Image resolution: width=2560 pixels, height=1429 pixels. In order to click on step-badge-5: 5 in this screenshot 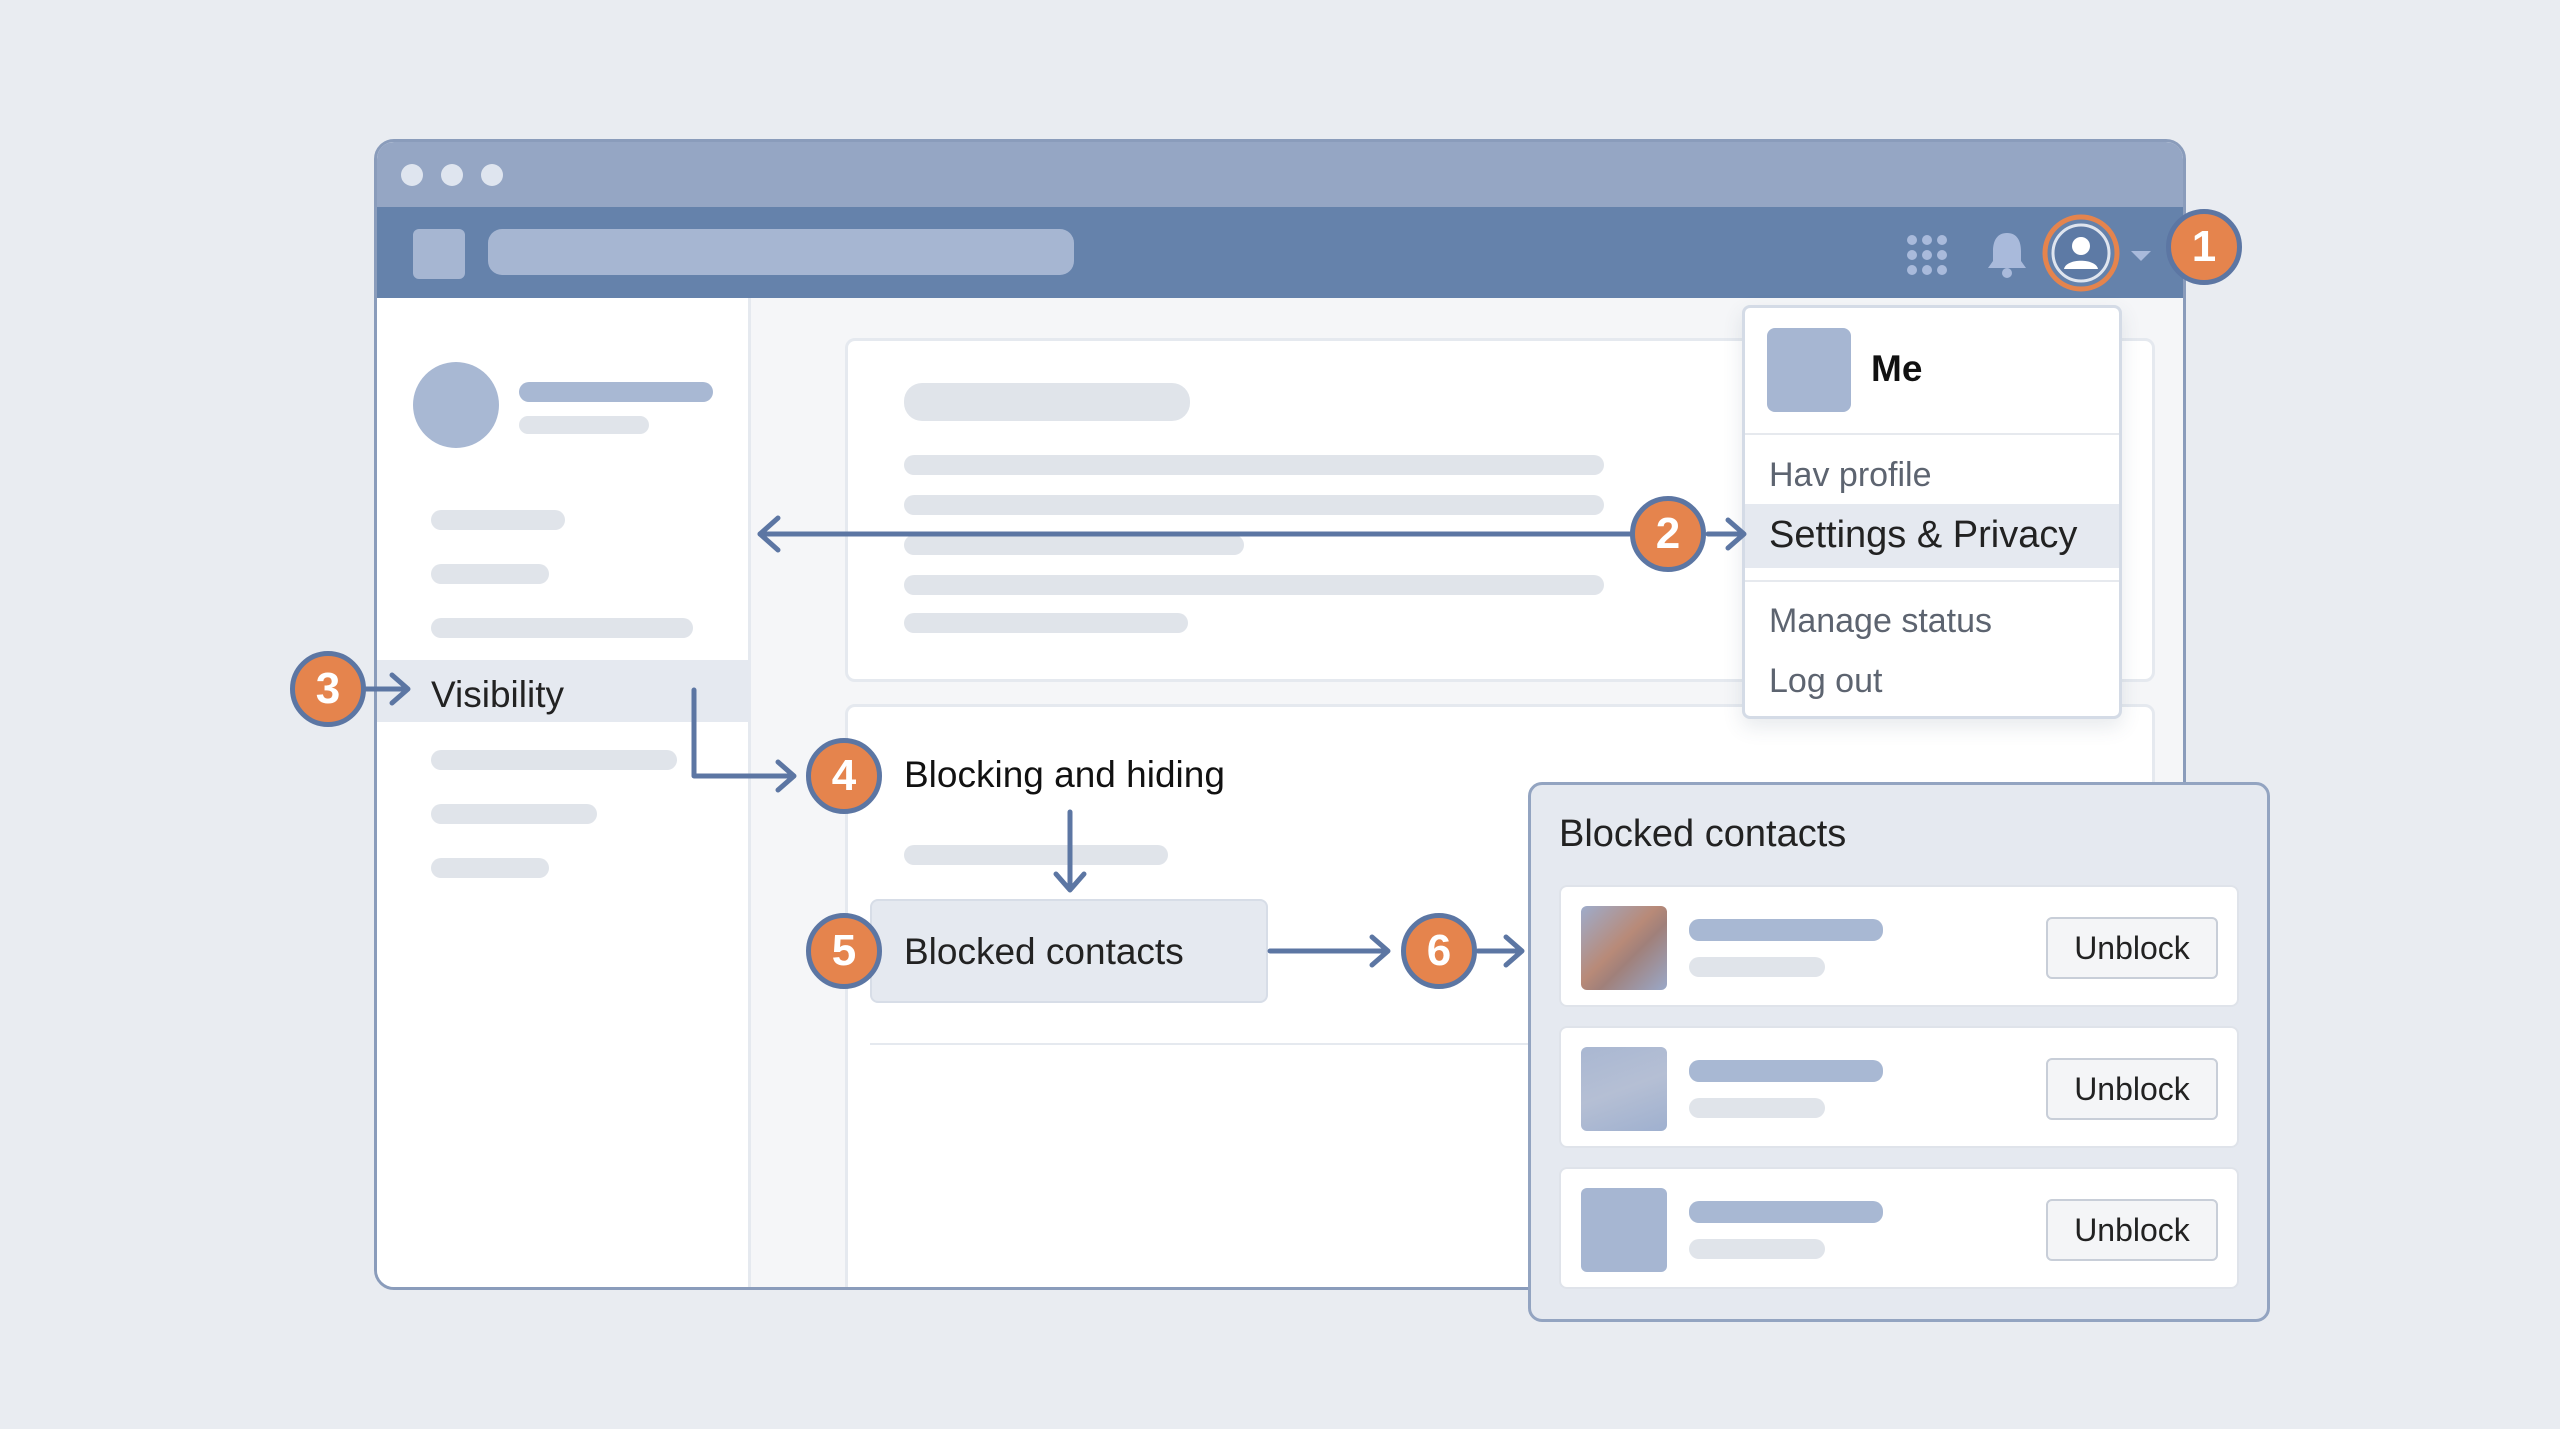, I will do `click(844, 951)`.